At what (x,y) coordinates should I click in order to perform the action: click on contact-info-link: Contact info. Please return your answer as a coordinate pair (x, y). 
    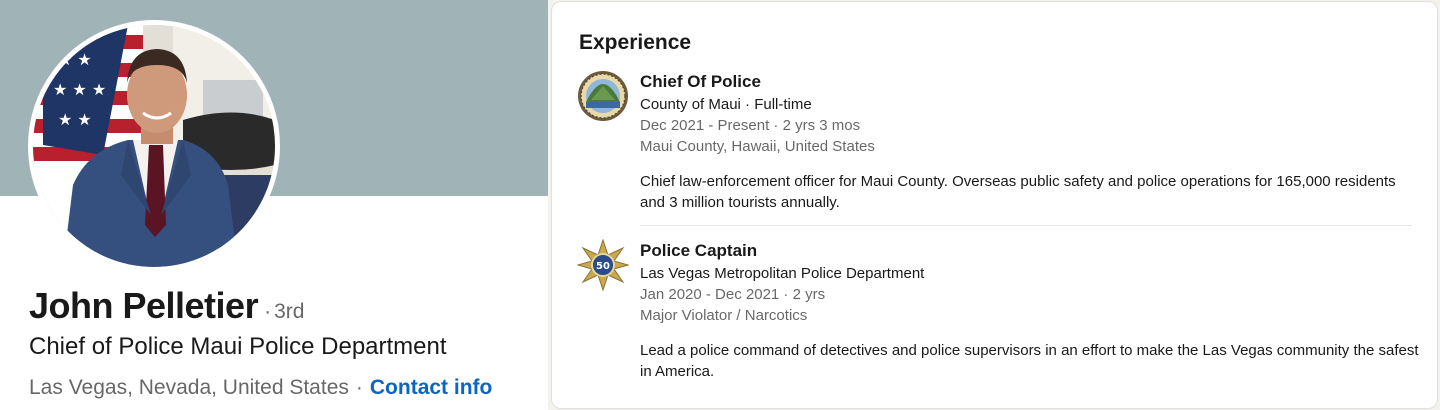
    Looking at the image, I should click on (431, 388).